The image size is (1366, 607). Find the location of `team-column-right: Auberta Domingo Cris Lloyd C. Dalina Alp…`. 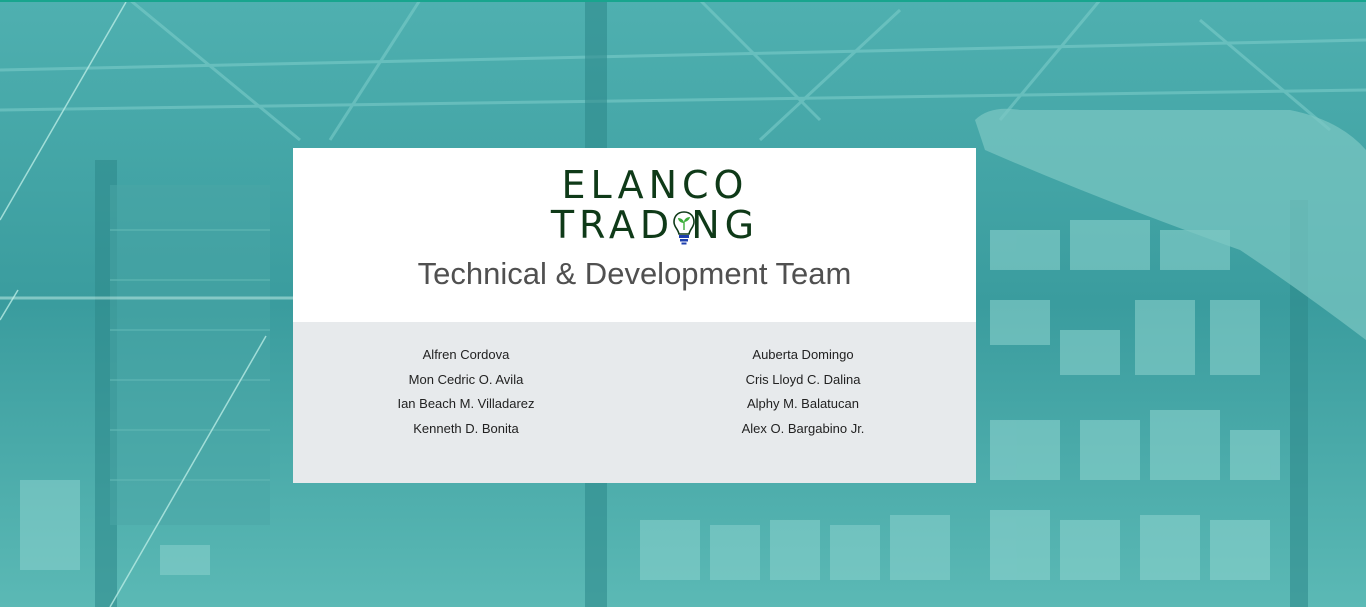

team-column-right: Auberta Domingo Cris Lloyd C. Dalina Alp… is located at coordinates (803, 394).